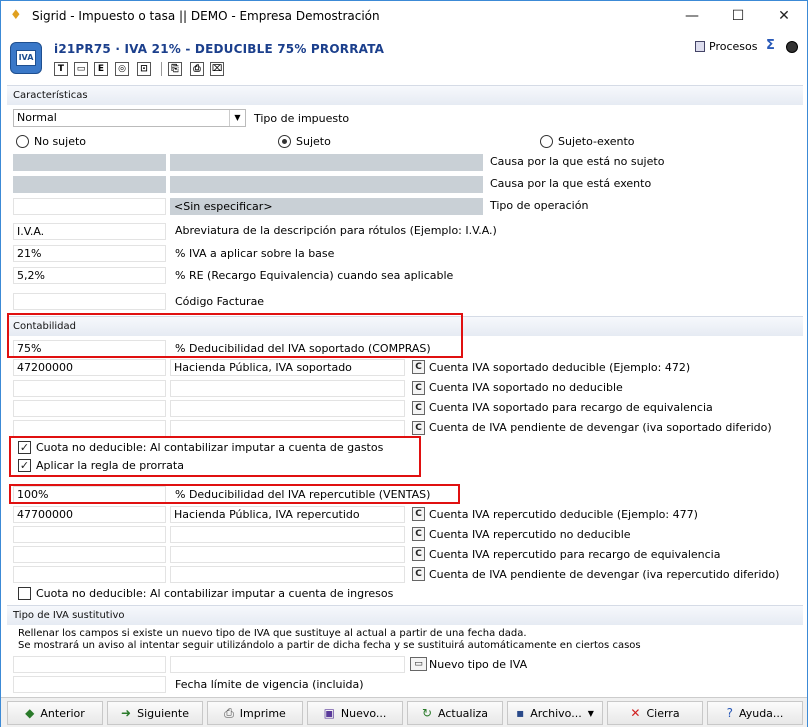 Image resolution: width=808 pixels, height=727 pixels. What do you see at coordinates (287, 388) in the screenshot?
I see `cta-sop-noded-desc` at bounding box center [287, 388].